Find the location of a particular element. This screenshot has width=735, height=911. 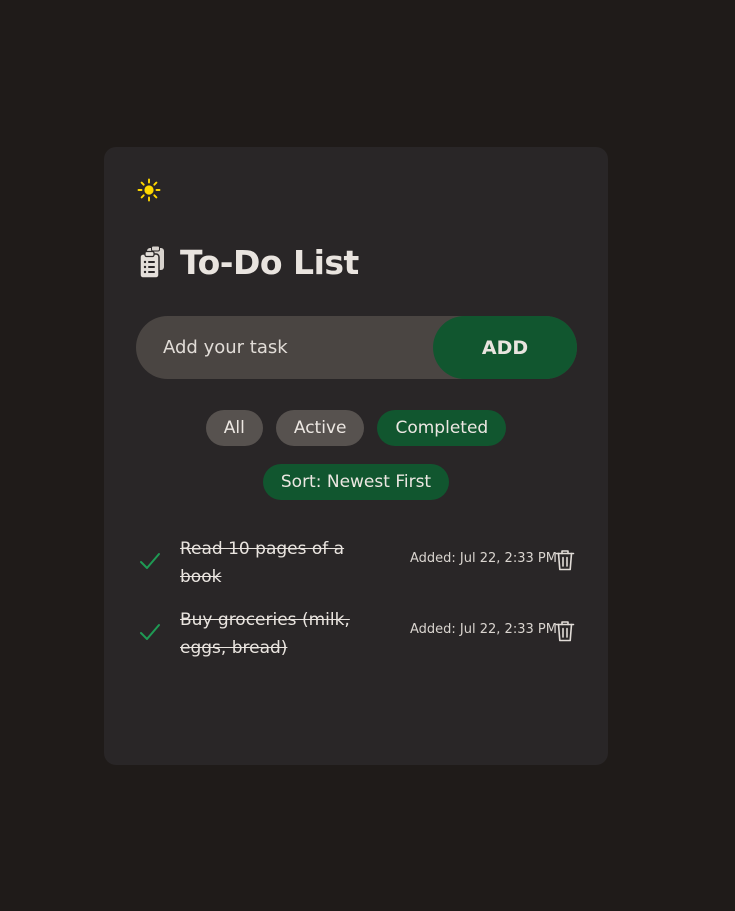

clipboard-icon is located at coordinates (151, 262).